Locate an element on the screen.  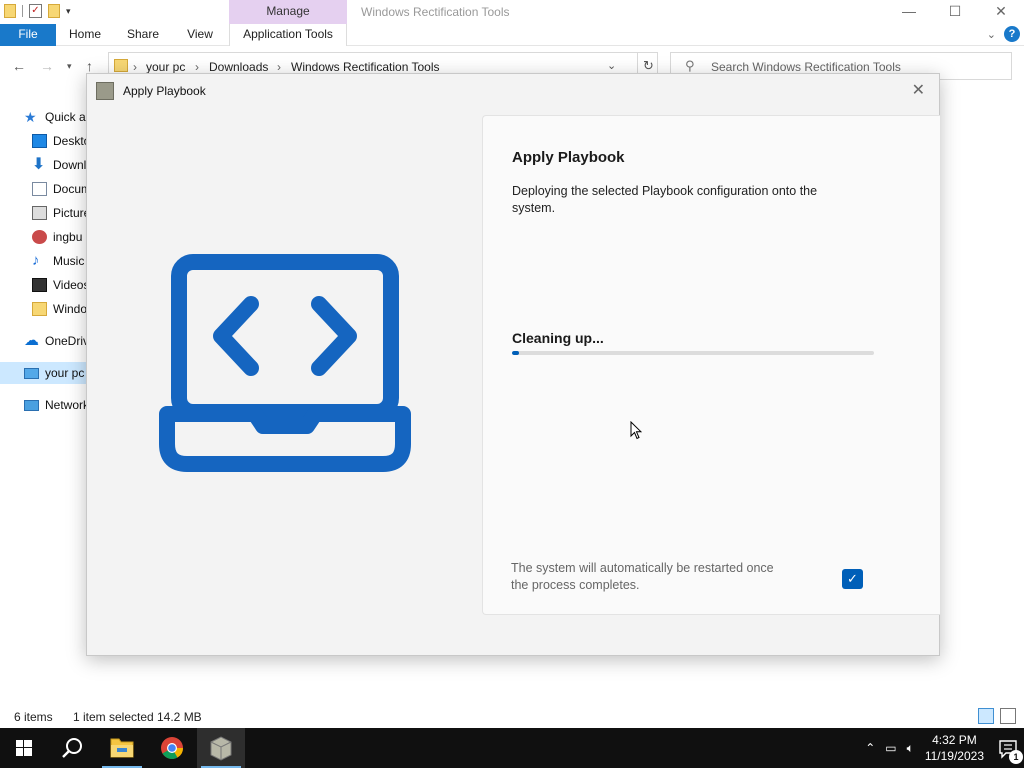
recent-locations-chevron-icon: ▾ is located at coordinates (69, 66).